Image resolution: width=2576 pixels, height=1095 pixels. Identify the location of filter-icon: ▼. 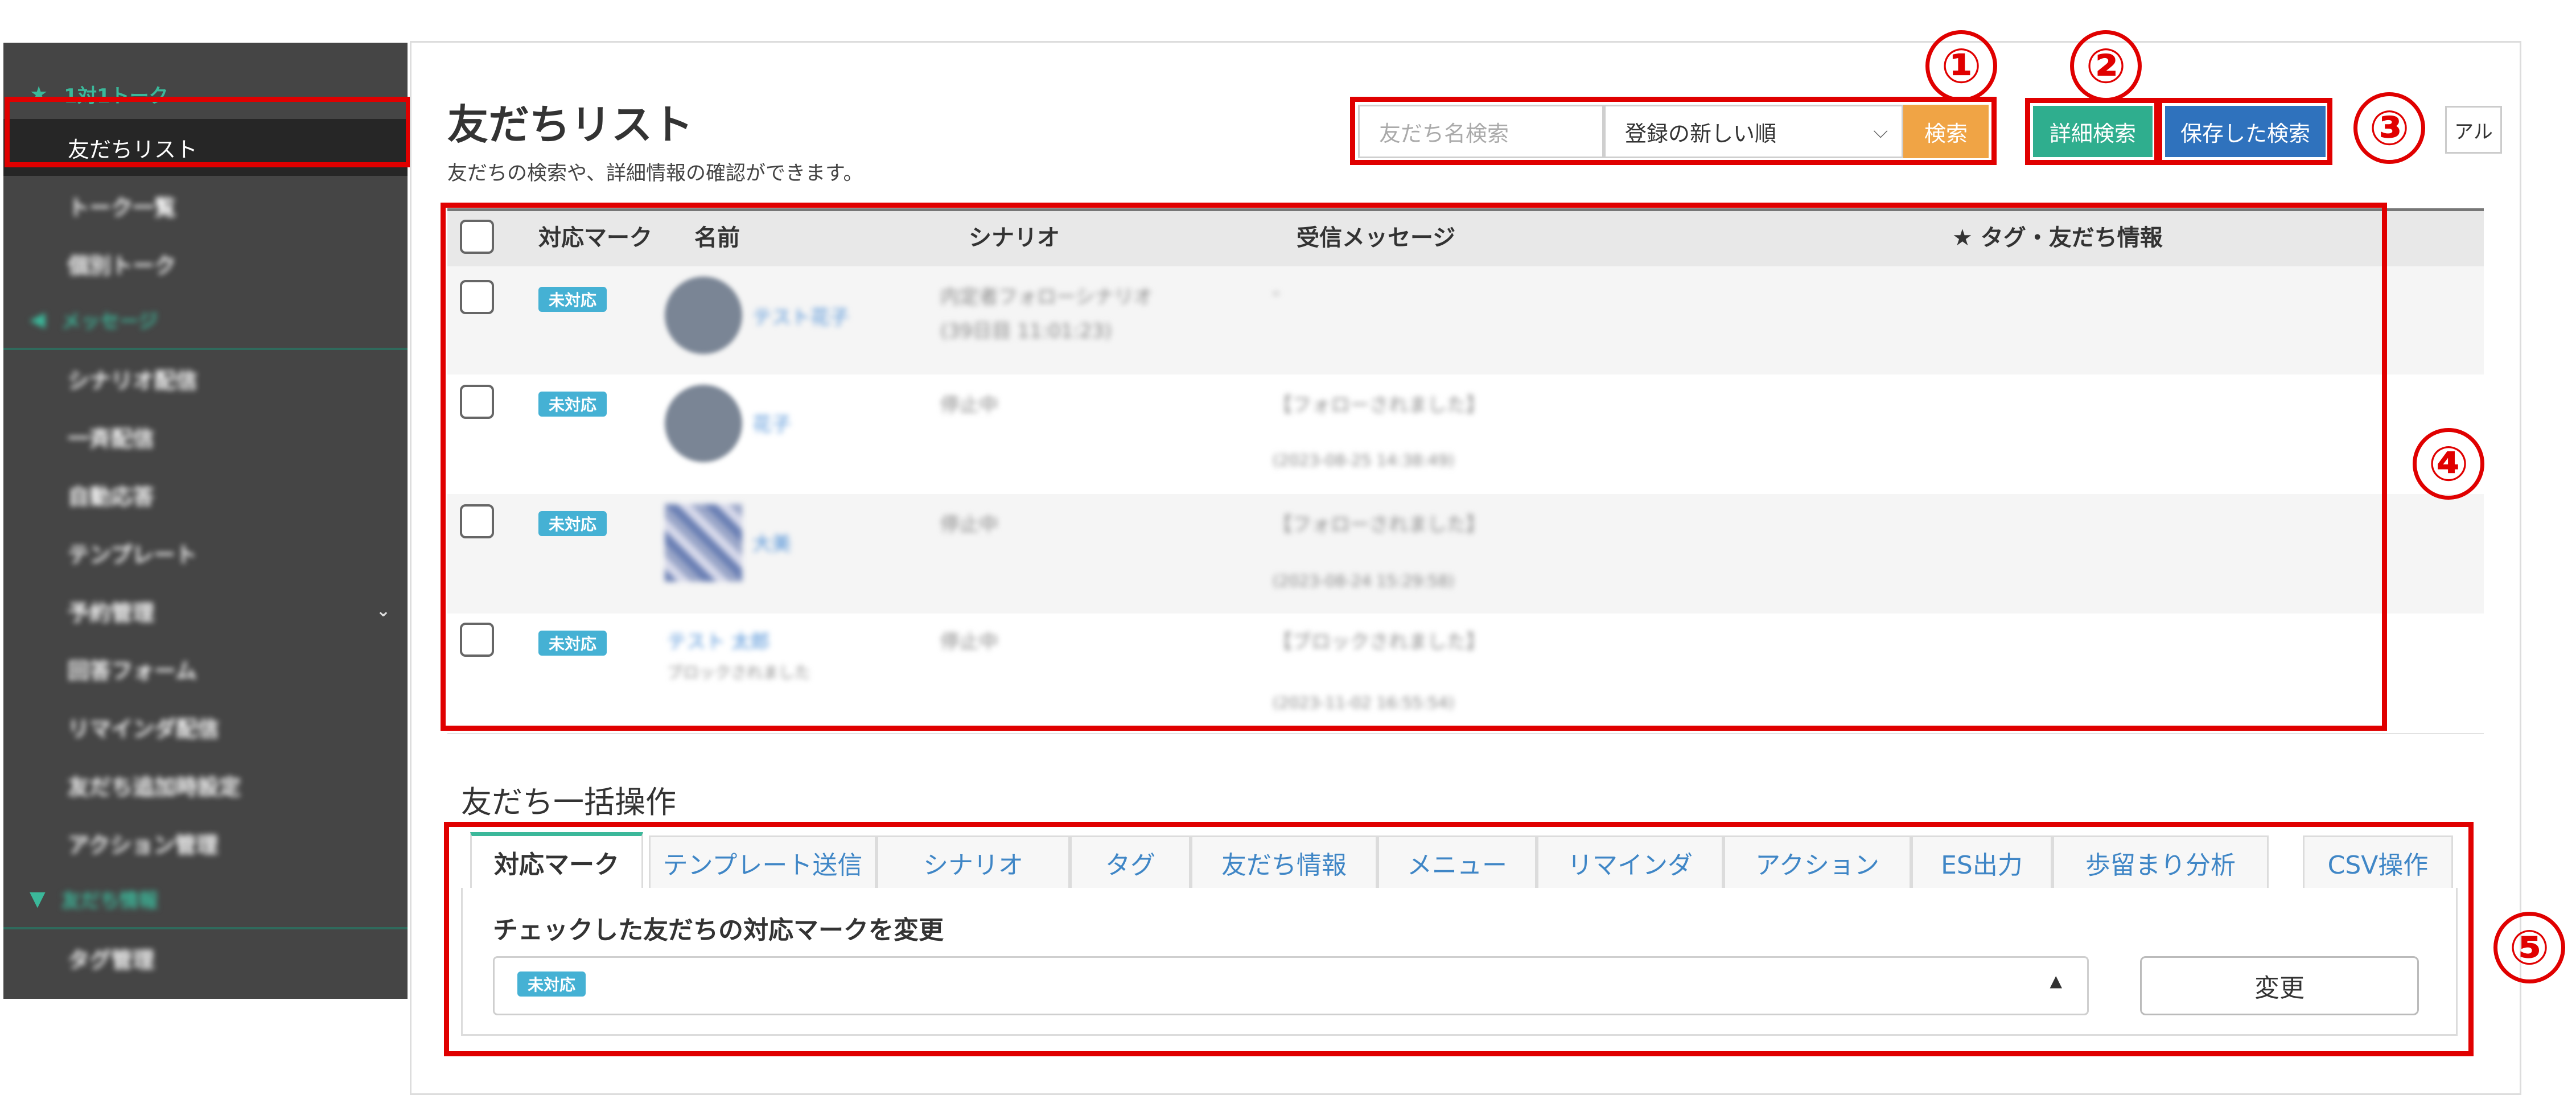
(38, 899).